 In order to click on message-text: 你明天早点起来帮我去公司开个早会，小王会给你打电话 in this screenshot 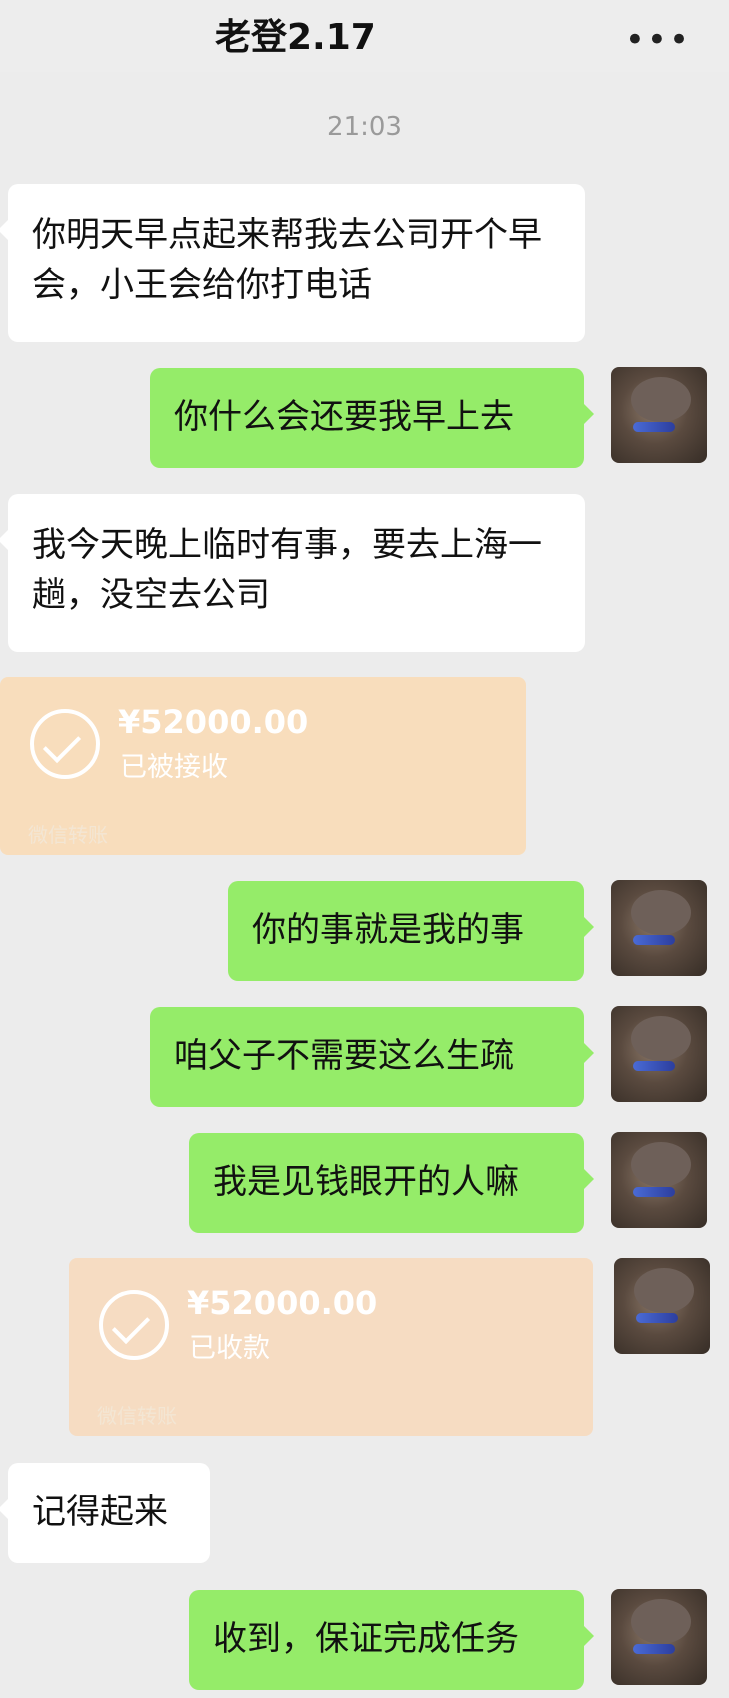, I will do `click(287, 260)`.